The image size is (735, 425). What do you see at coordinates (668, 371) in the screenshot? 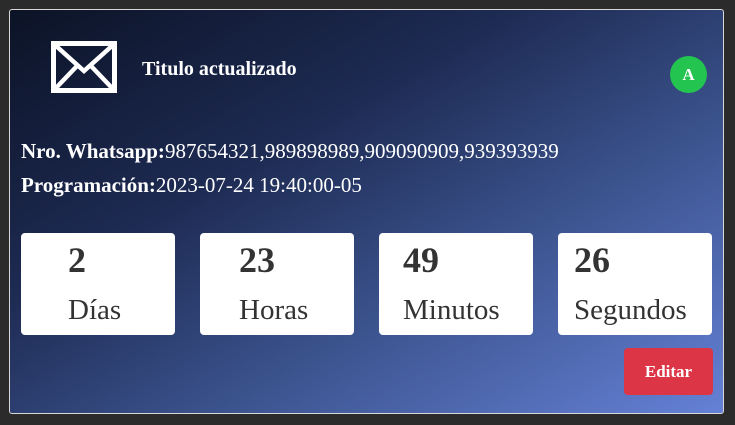
I see `edit-button: Editar` at bounding box center [668, 371].